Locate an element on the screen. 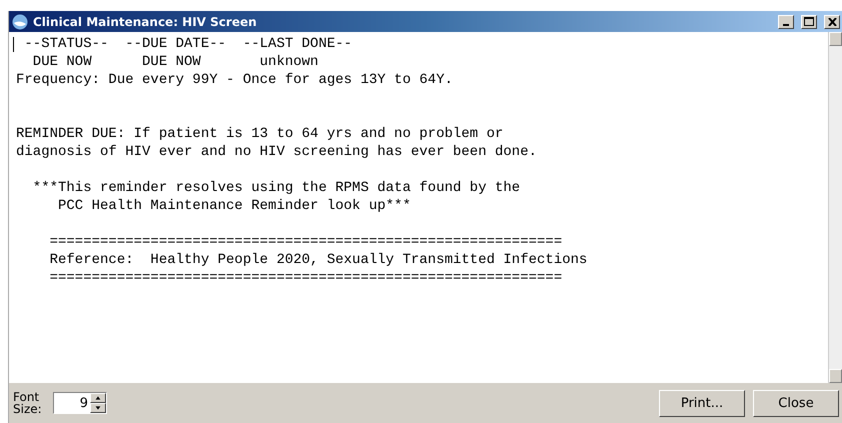 The image size is (842, 423). report-line: ***This reminder resolves using the RPMS data found by the is located at coordinates (277, 188).